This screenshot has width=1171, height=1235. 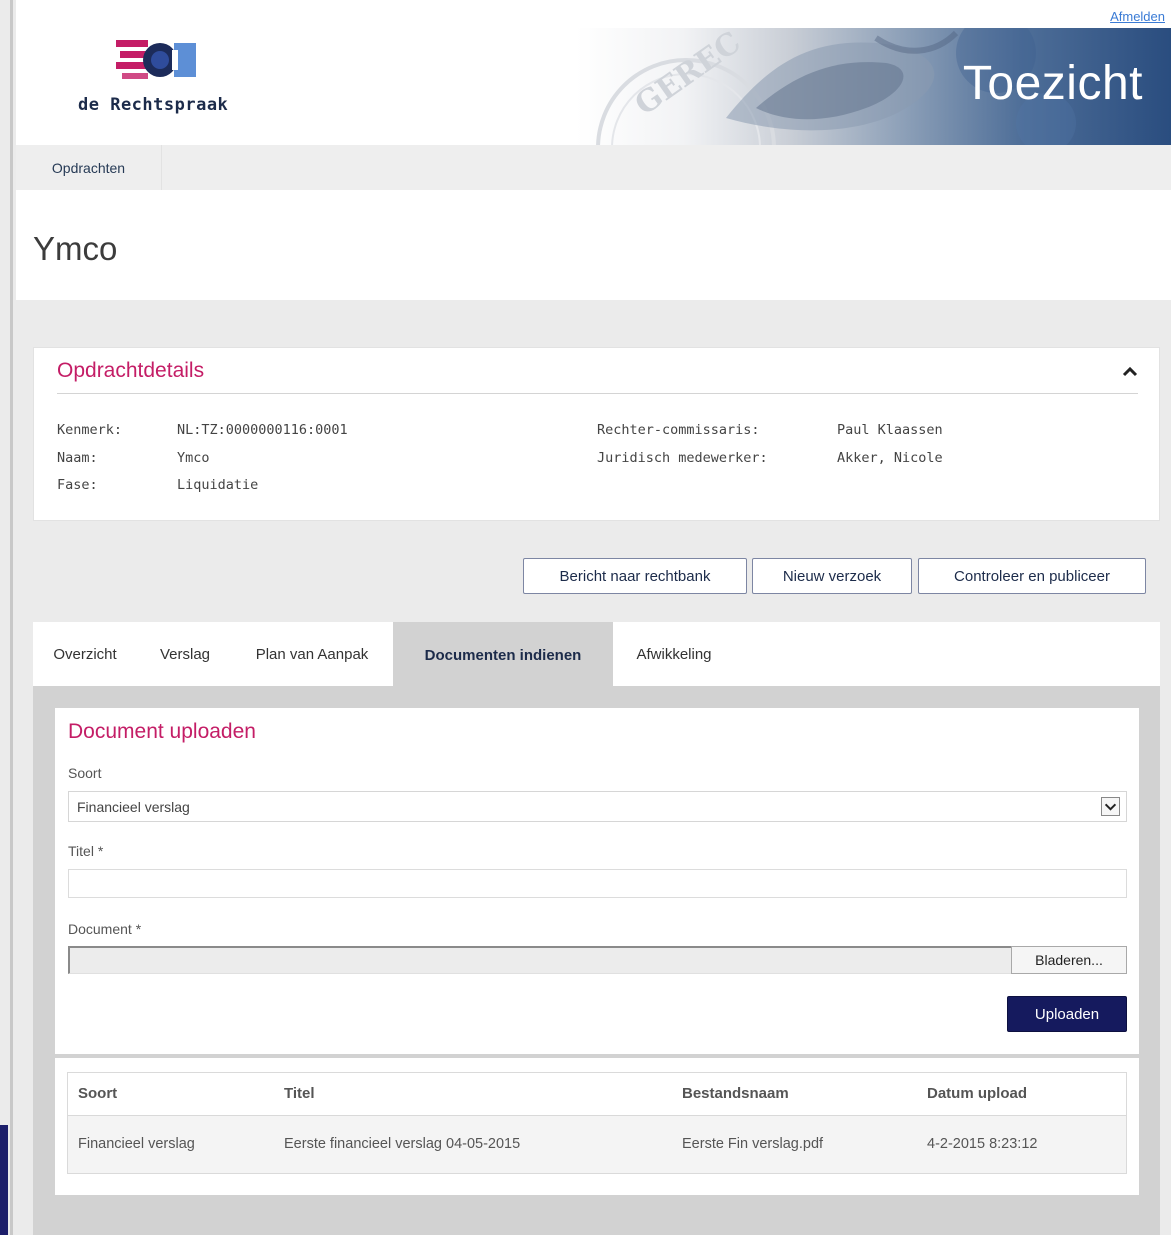 I want to click on column-header-bestandsnaam: Bestandsnaam, so click(x=735, y=1093).